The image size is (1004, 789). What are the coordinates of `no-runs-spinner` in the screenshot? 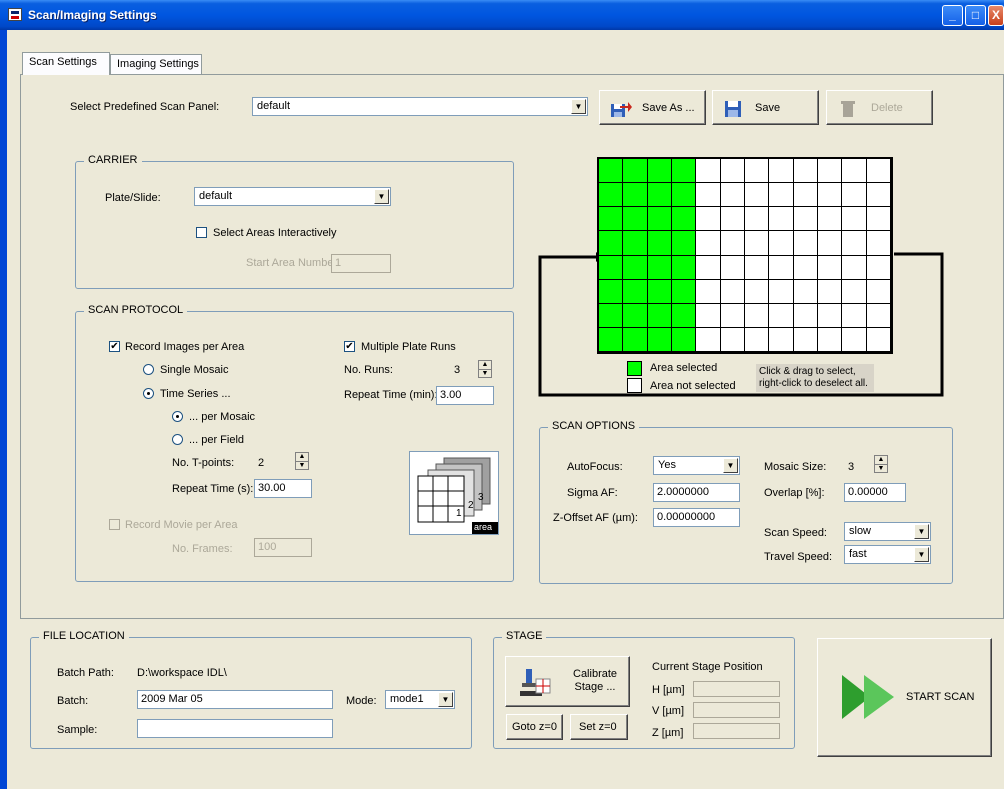 It's located at (485, 369).